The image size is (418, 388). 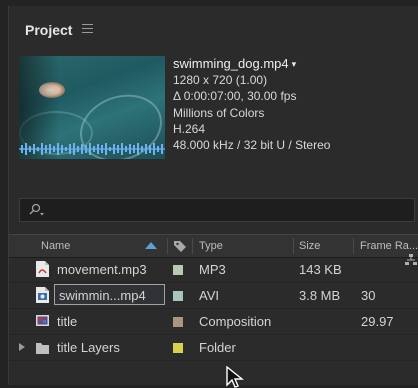 What do you see at coordinates (235, 321) in the screenshot?
I see `item-type: Composition` at bounding box center [235, 321].